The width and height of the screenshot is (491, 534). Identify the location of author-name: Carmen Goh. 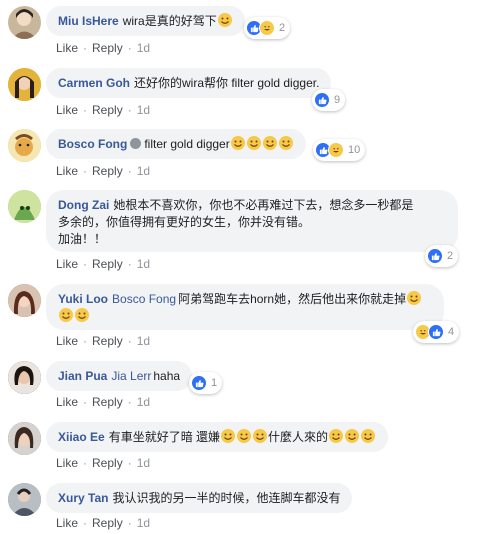
(94, 83).